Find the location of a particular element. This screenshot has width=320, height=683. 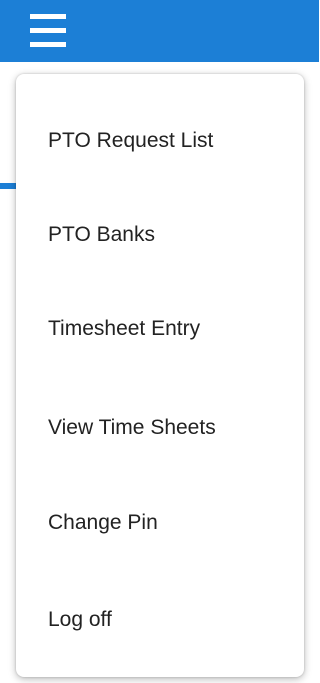

menu-item-timesheet-entry: Timesheet Entry is located at coordinates (160, 329).